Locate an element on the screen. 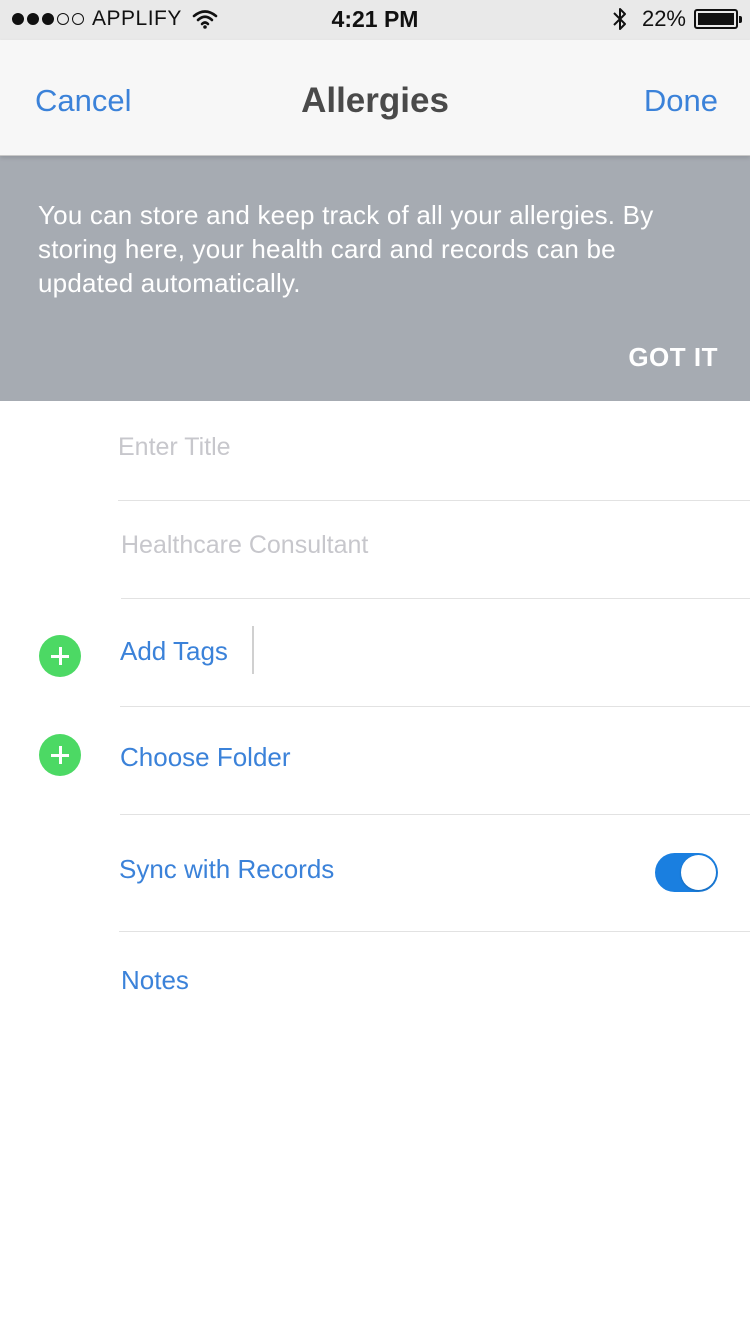 The width and height of the screenshot is (750, 1334). bluetooth-icon is located at coordinates (619, 19).